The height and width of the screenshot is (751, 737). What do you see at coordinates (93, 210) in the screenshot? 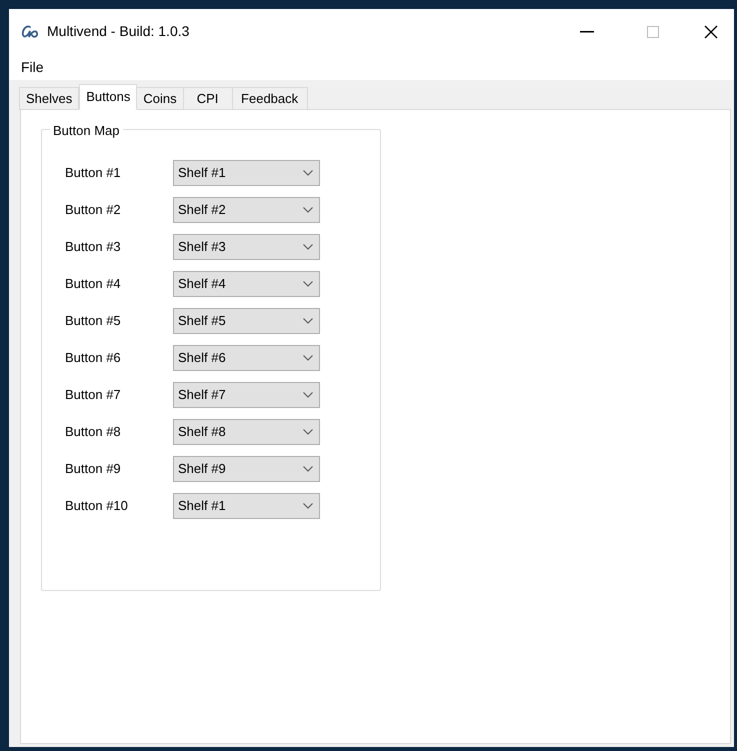
I see `row-label: Button #2` at bounding box center [93, 210].